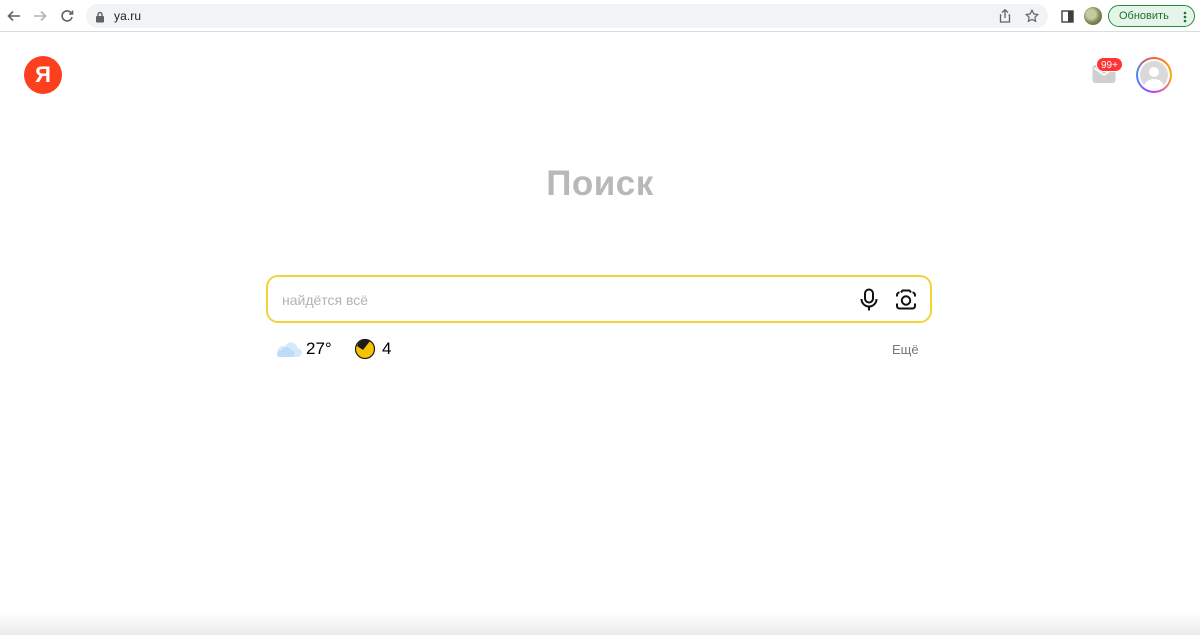 The width and height of the screenshot is (1200, 635). What do you see at coordinates (906, 300) in the screenshot?
I see `camera-search-icon` at bounding box center [906, 300].